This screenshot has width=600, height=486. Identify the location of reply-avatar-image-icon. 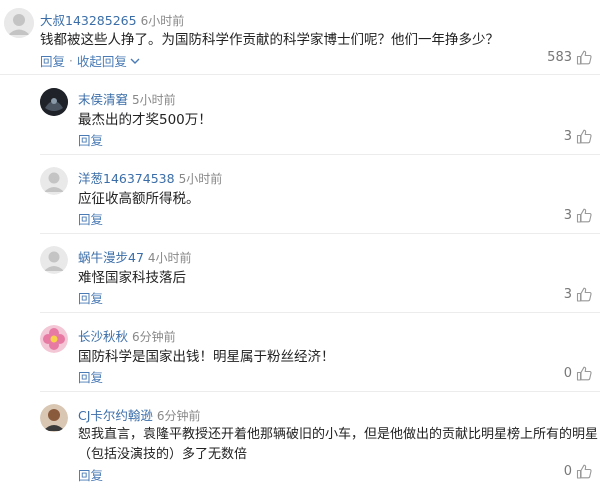
(54, 102).